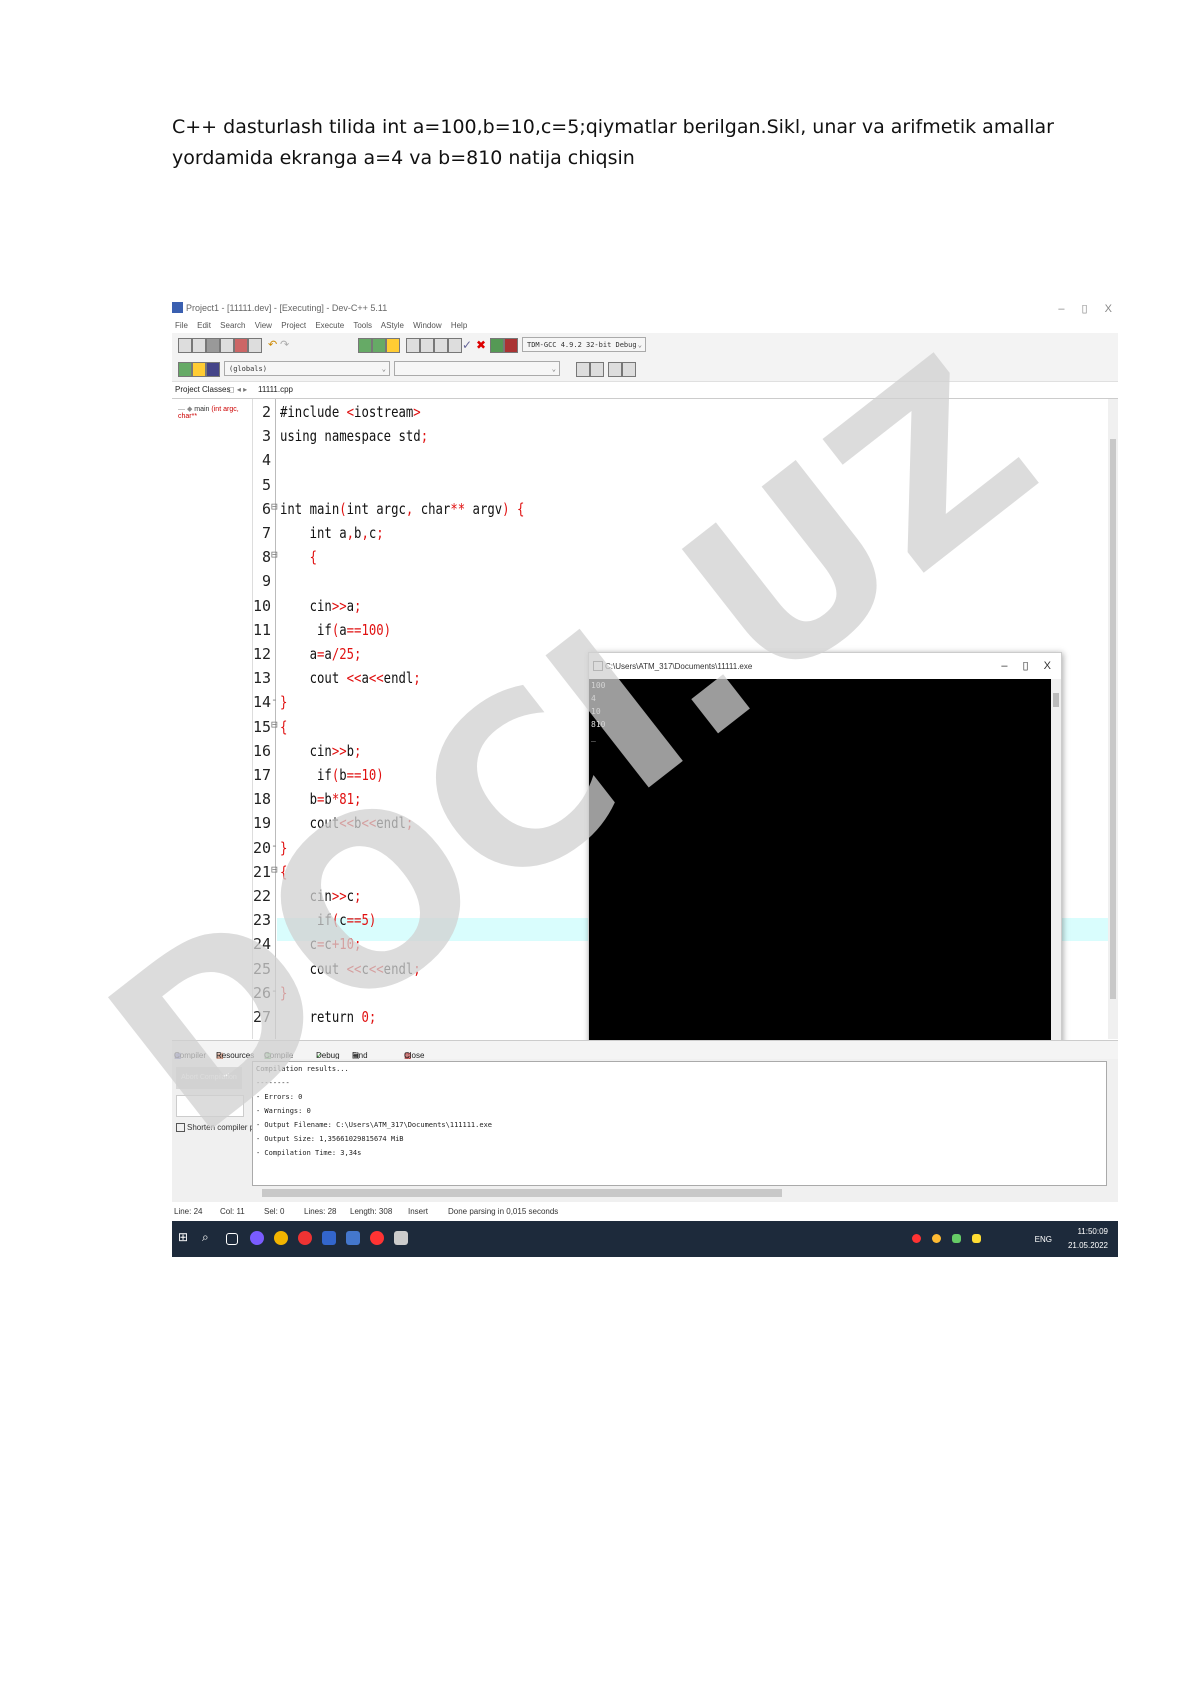  What do you see at coordinates (262, 605) in the screenshot?
I see `line-number: 10` at bounding box center [262, 605].